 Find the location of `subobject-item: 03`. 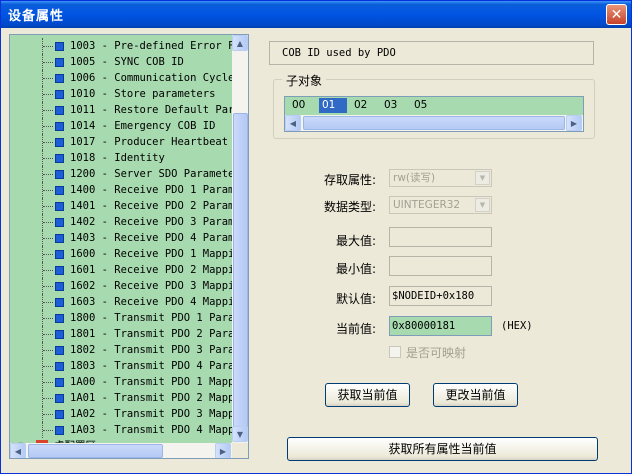

subobject-item: 03 is located at coordinates (390, 105).